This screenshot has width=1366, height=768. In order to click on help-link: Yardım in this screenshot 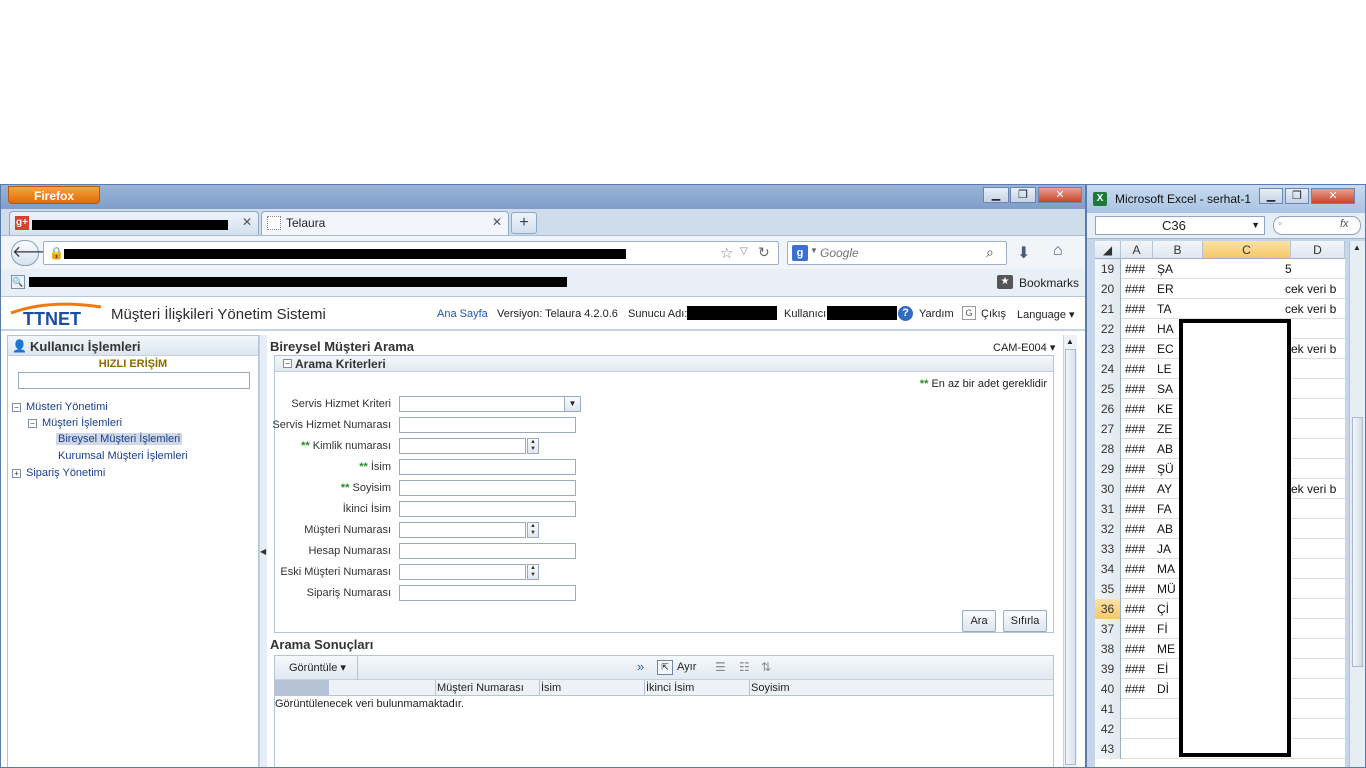, I will do `click(936, 314)`.